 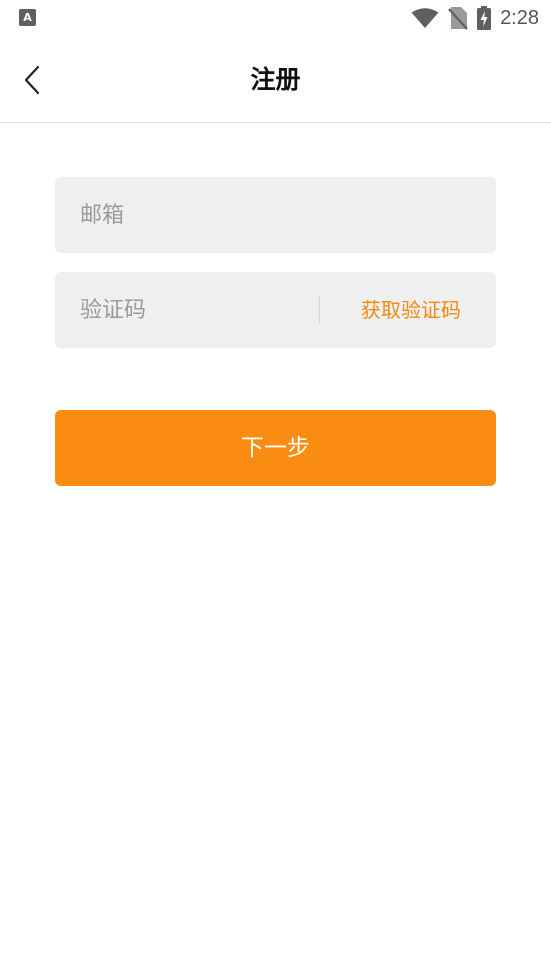 I want to click on keyboard-a-icon: A, so click(x=27, y=17).